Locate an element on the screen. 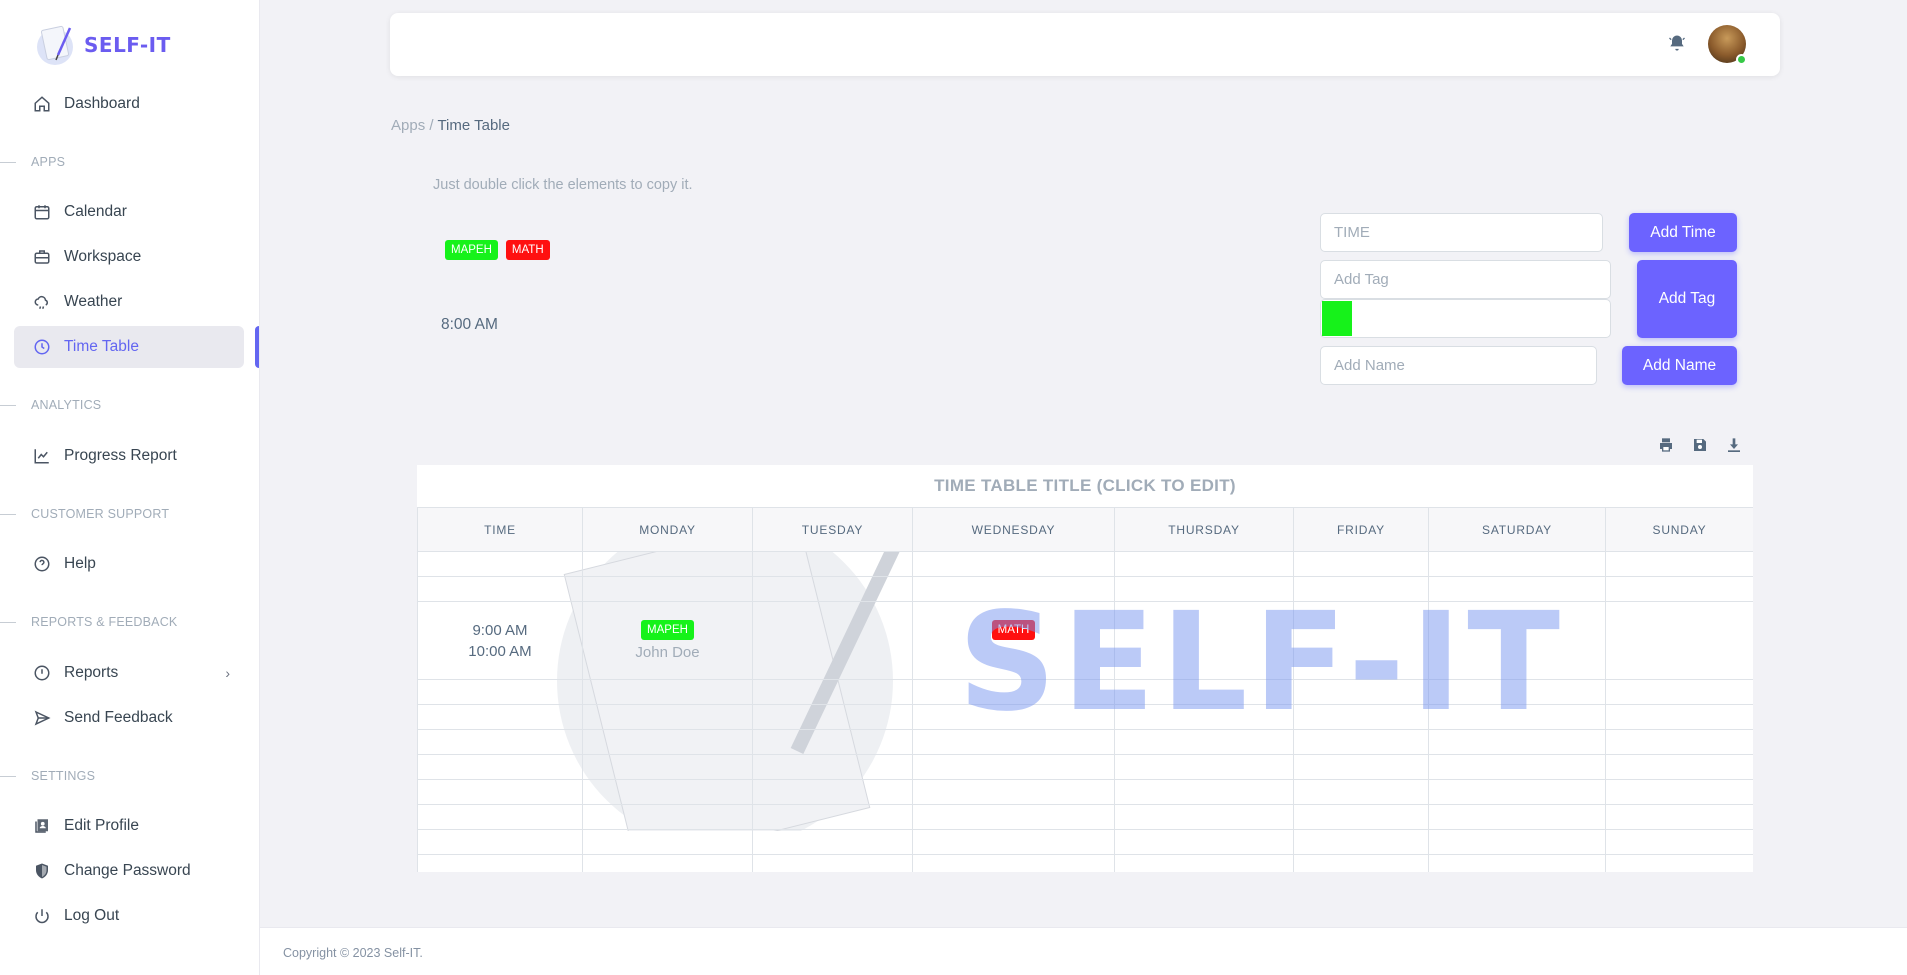 This screenshot has height=975, width=1907. tag-input: Add Tag is located at coordinates (1465, 279).